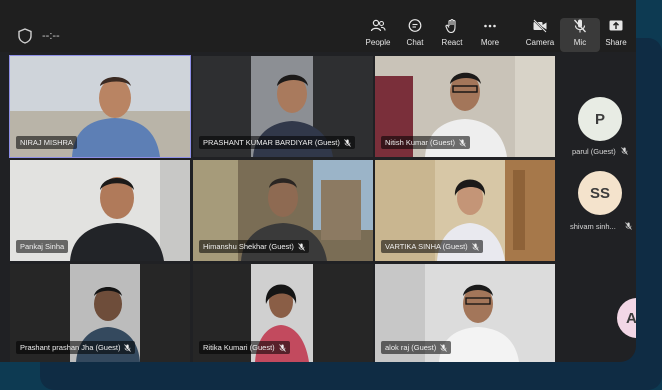 The image size is (662, 390). I want to click on participant-label-parul: parul (Guest), so click(594, 151).